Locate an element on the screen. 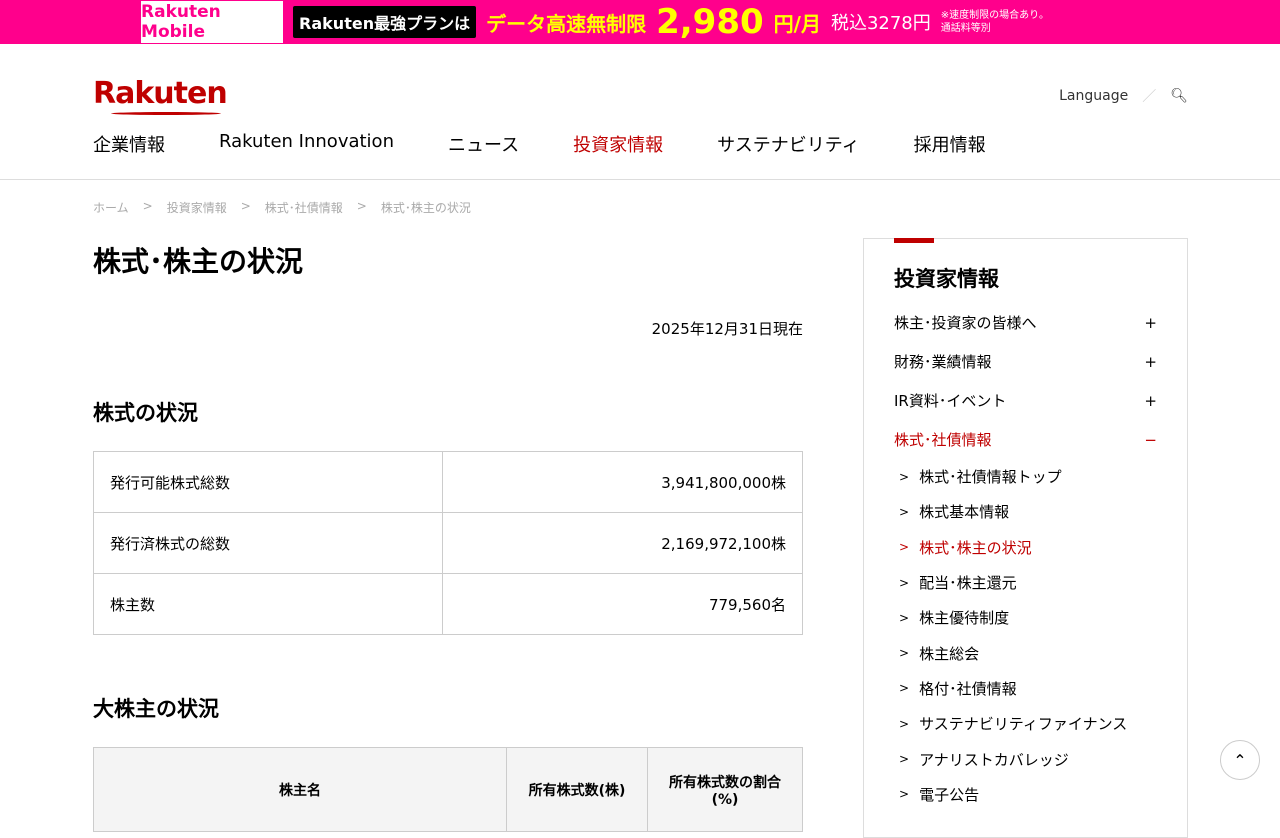 This screenshot has height=838, width=1280. breadcrumb-home: ホーム is located at coordinates (111, 207).